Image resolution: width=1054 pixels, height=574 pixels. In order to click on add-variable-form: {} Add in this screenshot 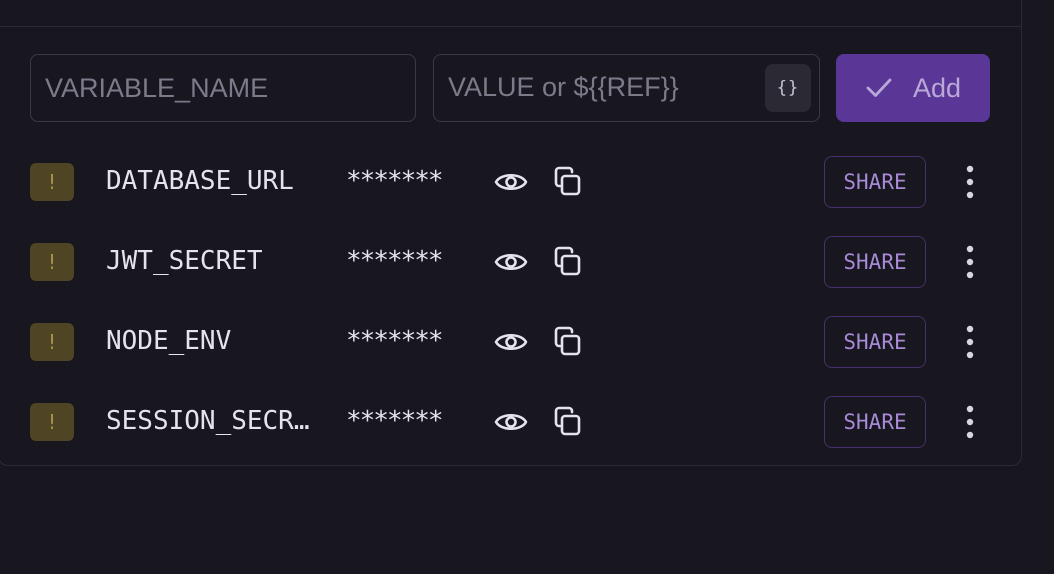, I will do `click(510, 88)`.